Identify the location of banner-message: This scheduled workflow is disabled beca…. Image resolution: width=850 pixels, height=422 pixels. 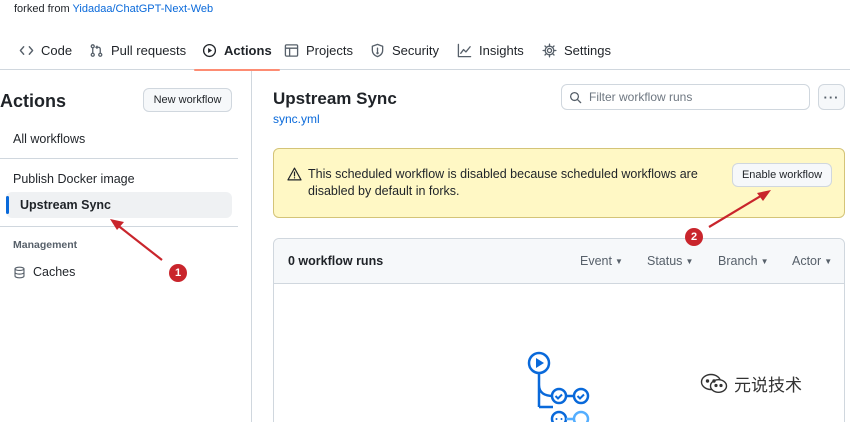
(503, 182).